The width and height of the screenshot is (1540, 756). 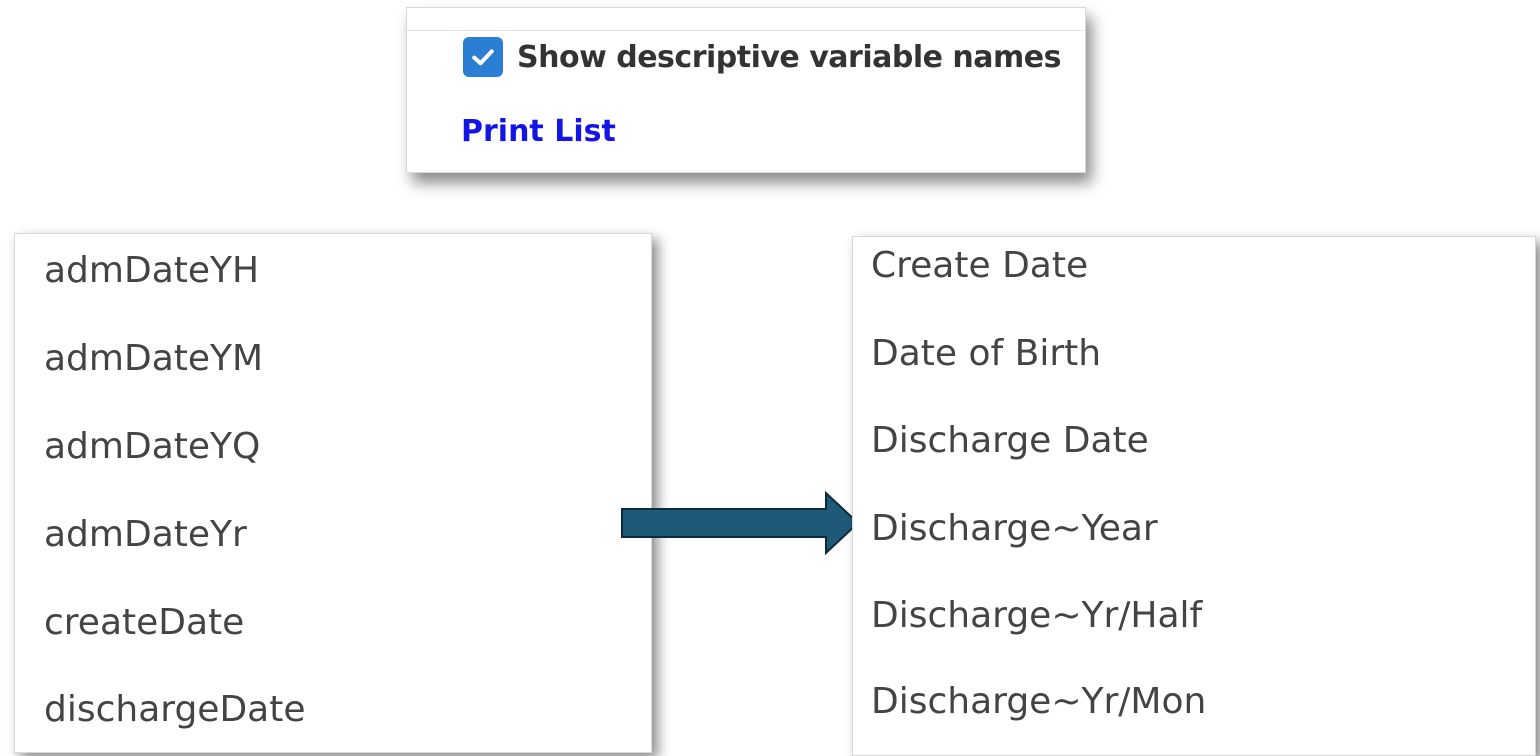 I want to click on list-item: createDate, so click(x=333, y=646).